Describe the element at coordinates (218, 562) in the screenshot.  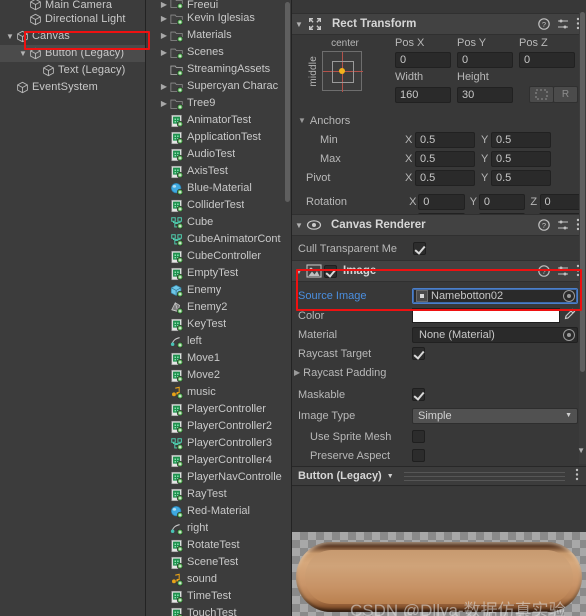
I see `project-item-scenetest: ▶SceneTest` at that location.